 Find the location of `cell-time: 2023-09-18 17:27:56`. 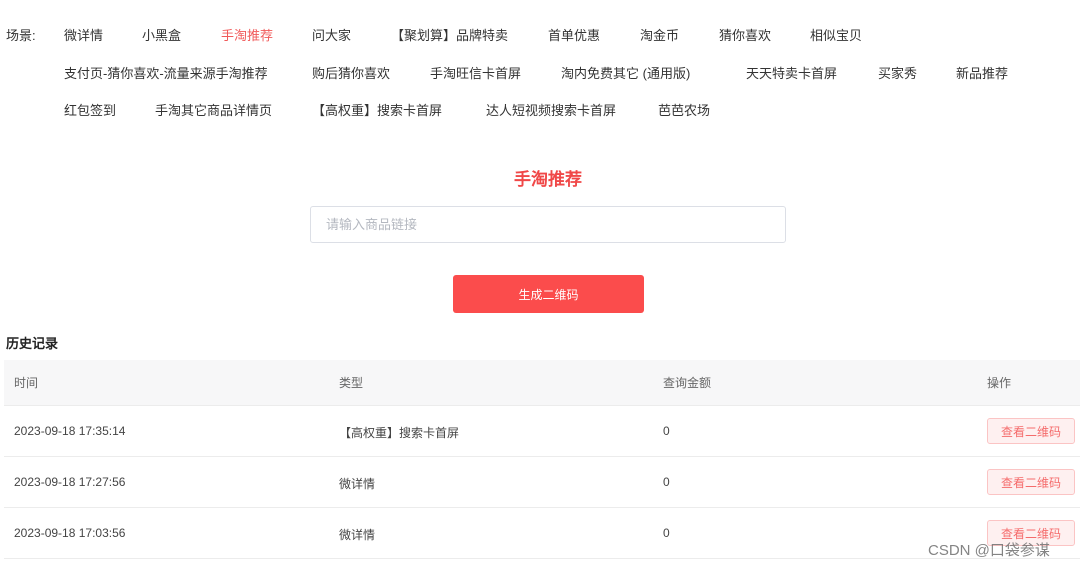

cell-time: 2023-09-18 17:27:56 is located at coordinates (70, 482).